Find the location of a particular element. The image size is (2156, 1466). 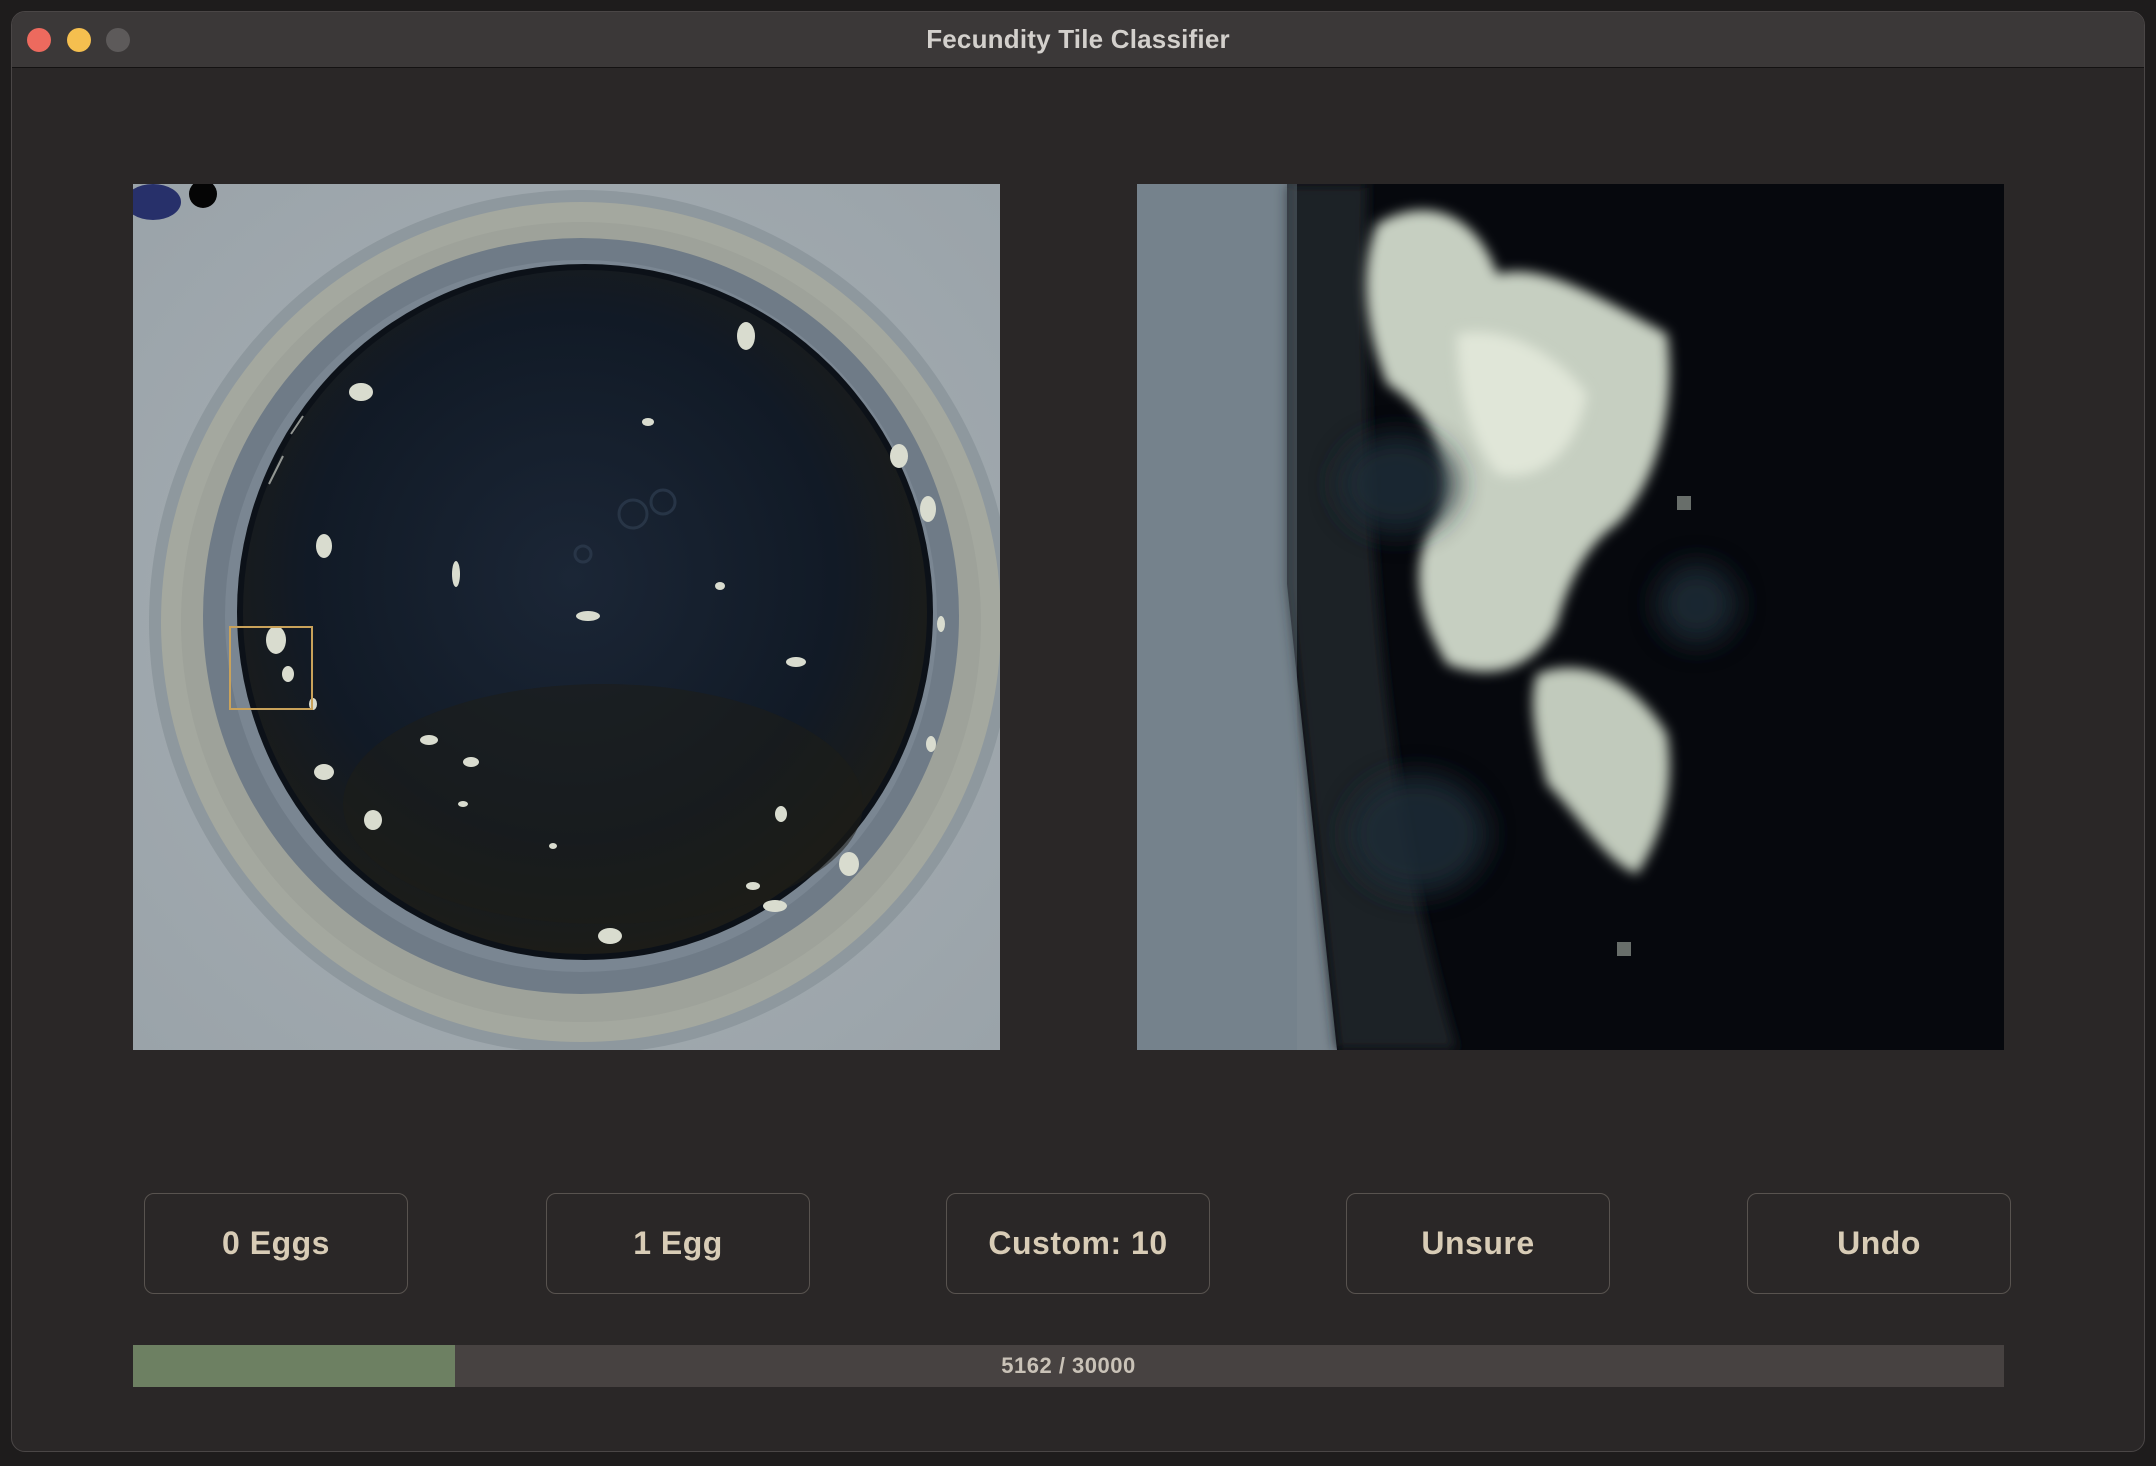

title-bar: Fecundity Tile Classifier is located at coordinates (1078, 40).